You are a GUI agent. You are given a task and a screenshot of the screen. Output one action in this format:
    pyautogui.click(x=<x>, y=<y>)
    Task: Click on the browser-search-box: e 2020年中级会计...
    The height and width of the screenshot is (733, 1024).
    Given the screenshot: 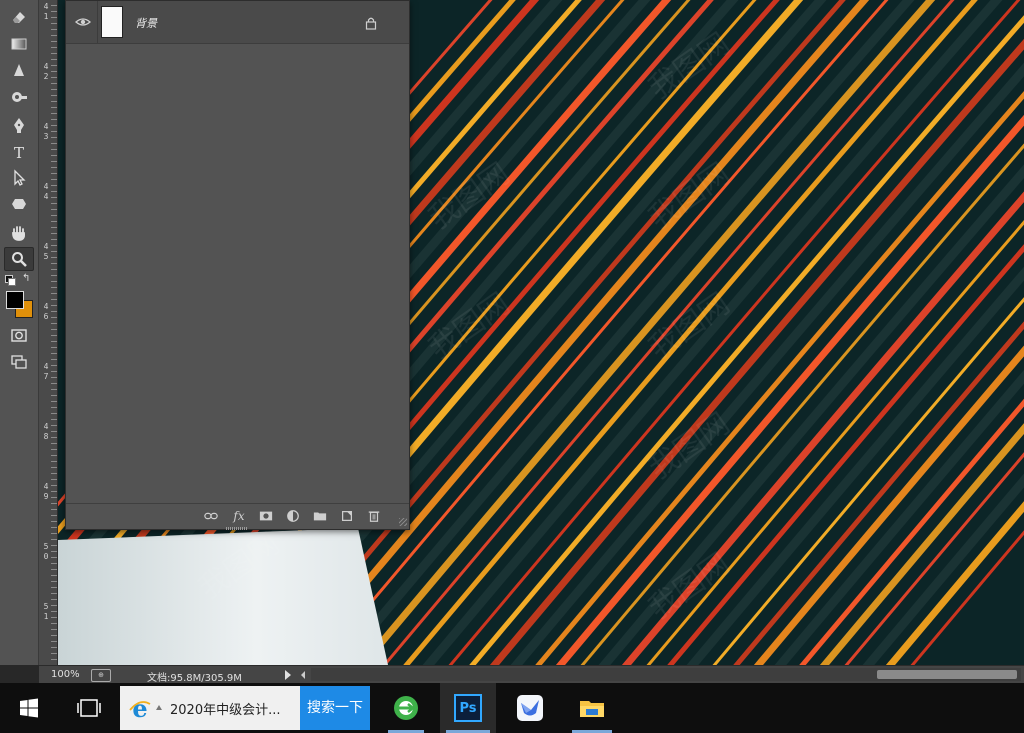 What is the action you would take?
    pyautogui.click(x=210, y=708)
    